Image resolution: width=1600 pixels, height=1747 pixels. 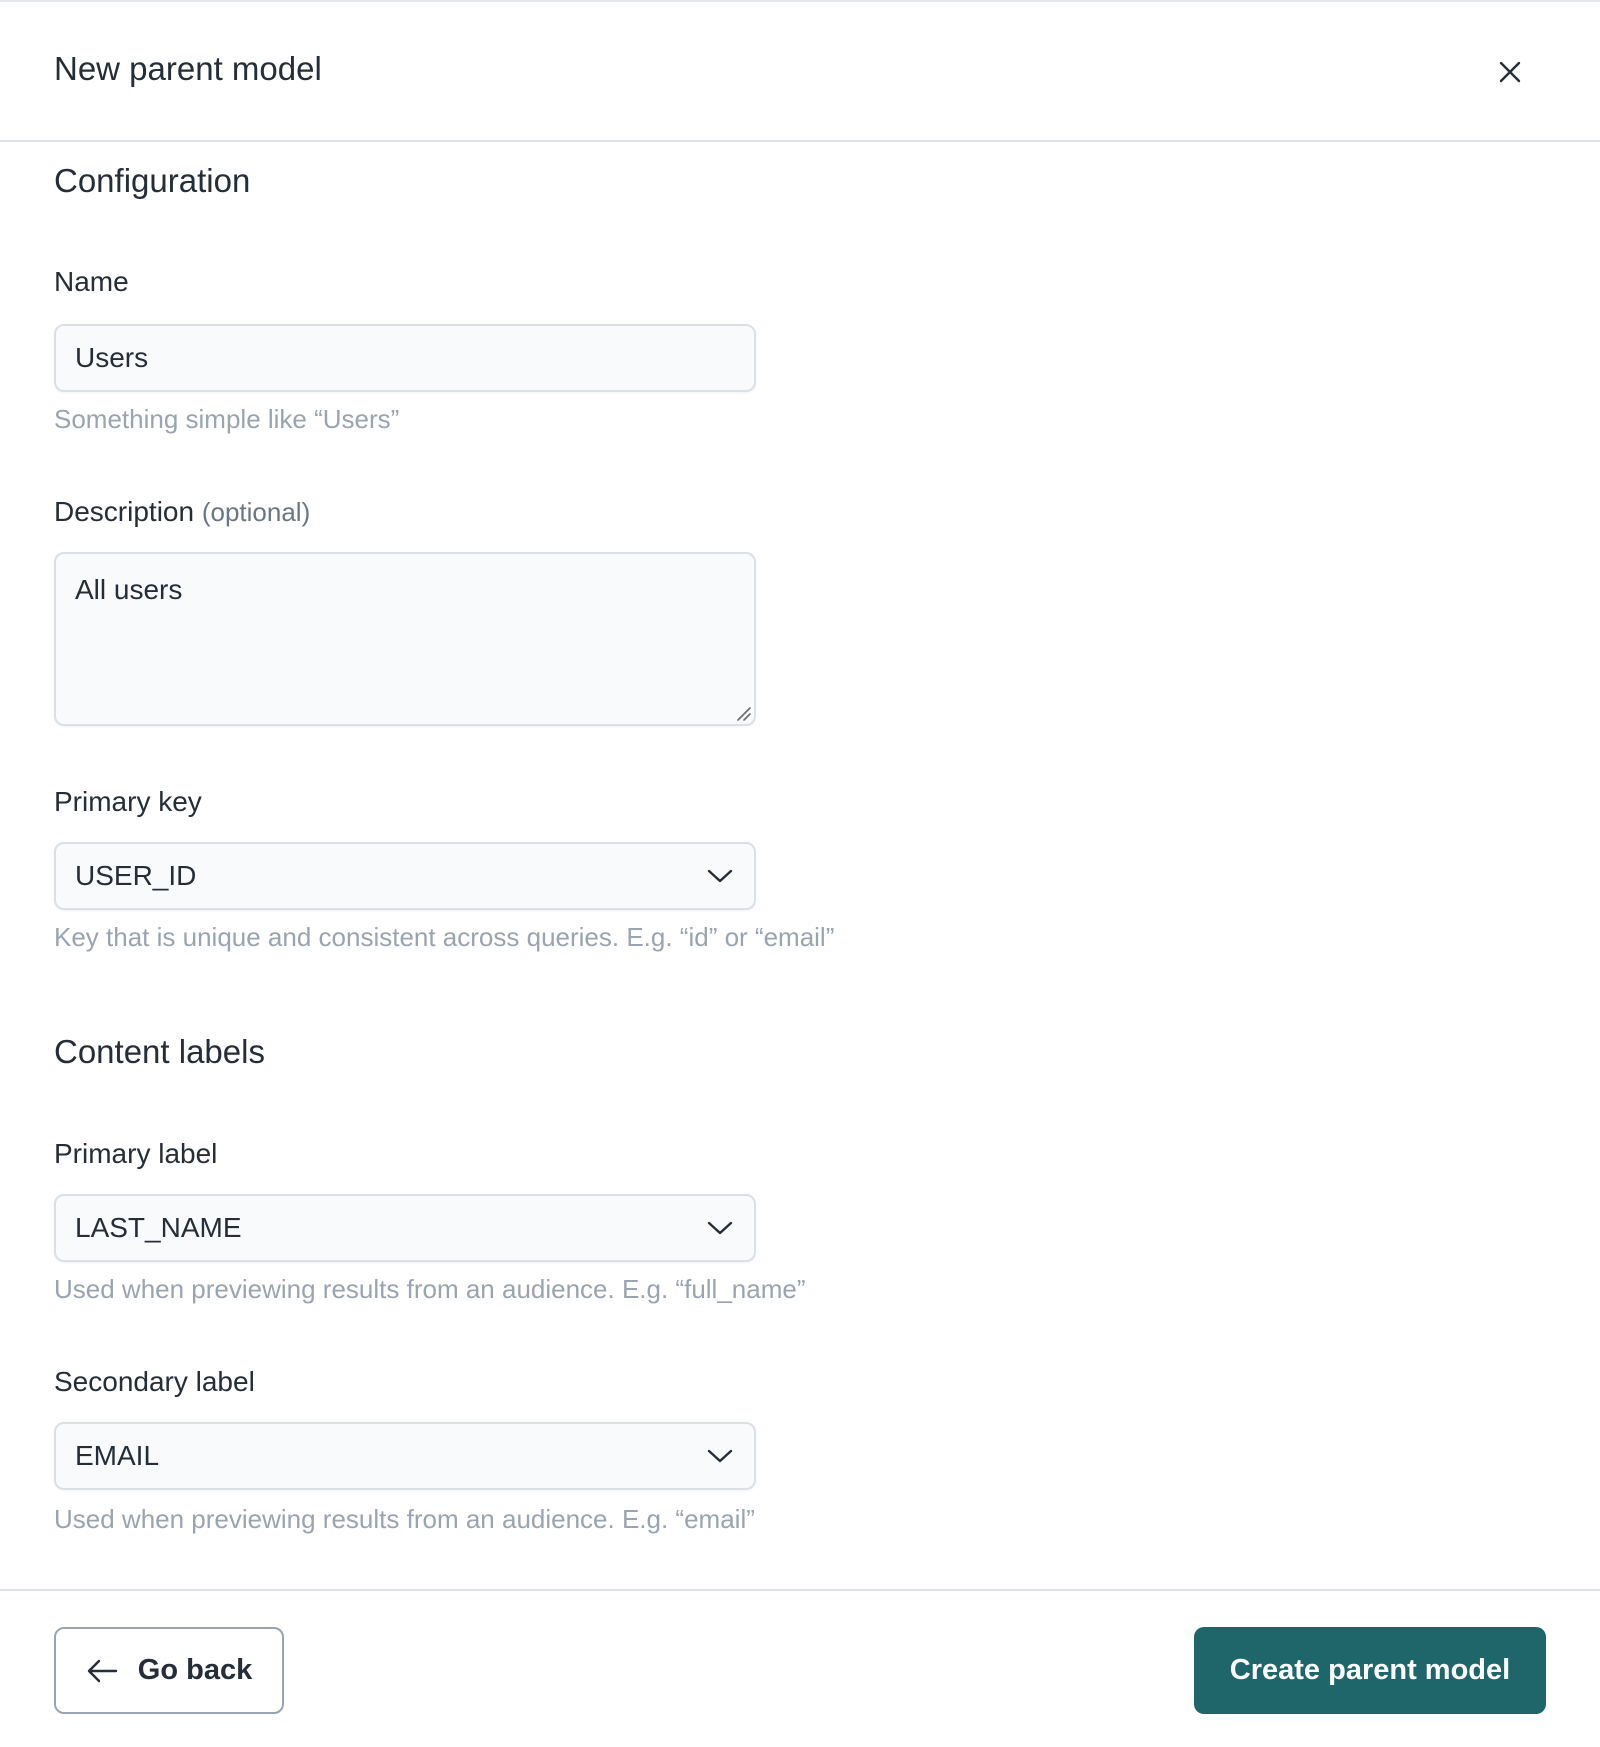 I want to click on create-label: Create parent model, so click(x=1370, y=1670).